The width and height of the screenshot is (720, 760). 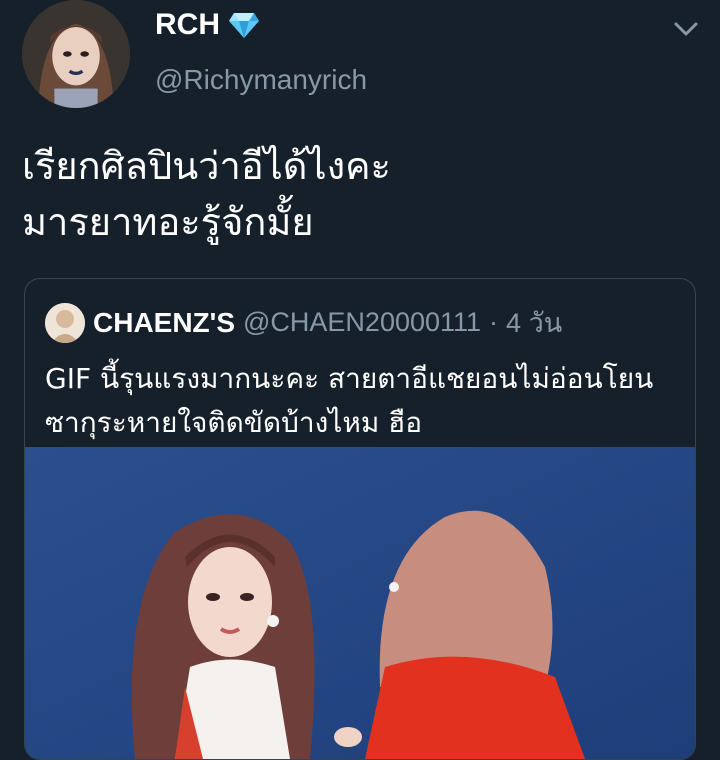 I want to click on display-name: RCH, so click(x=207, y=25).